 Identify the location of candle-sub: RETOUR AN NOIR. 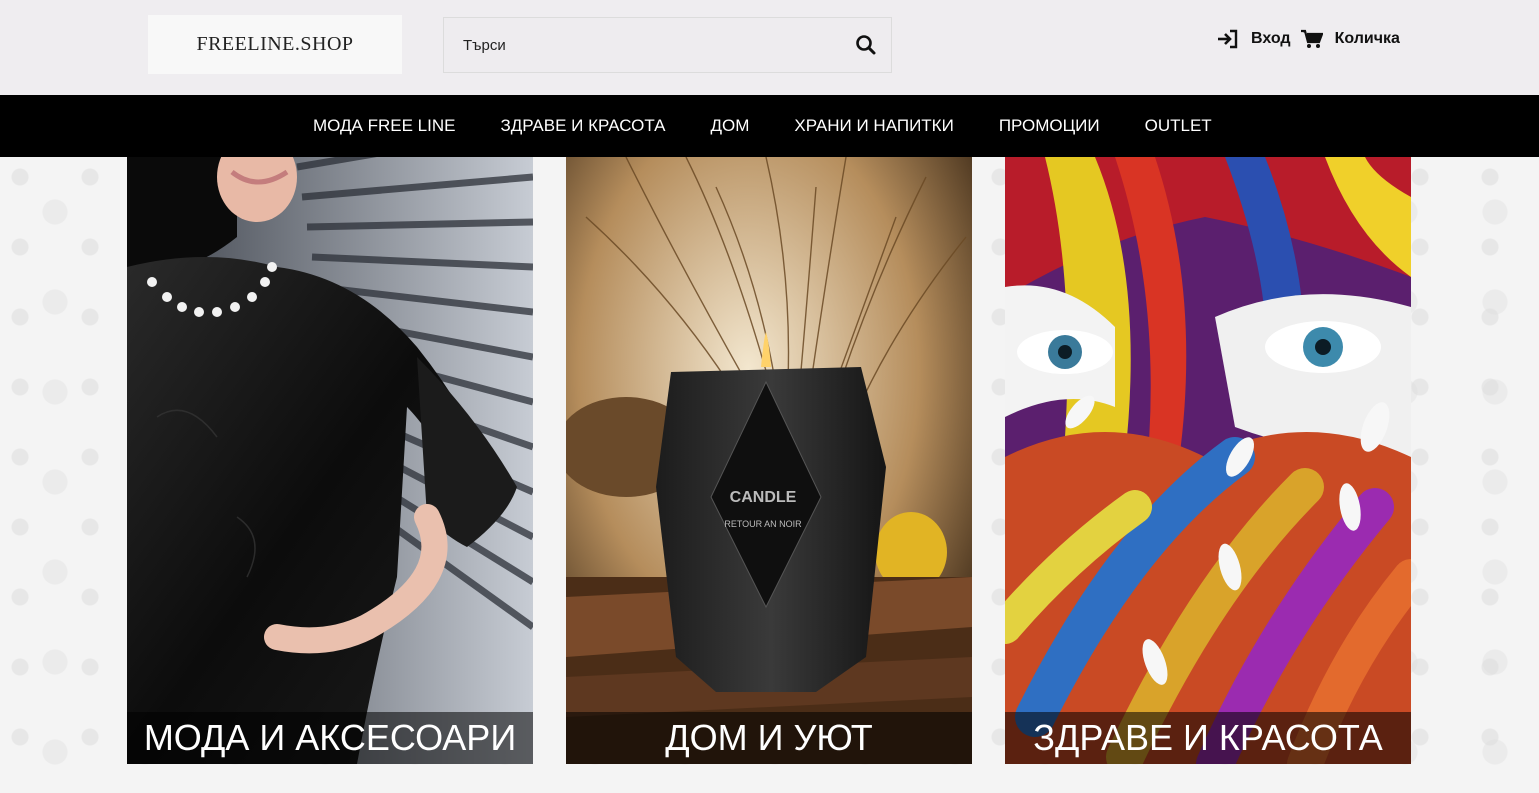
(763, 524).